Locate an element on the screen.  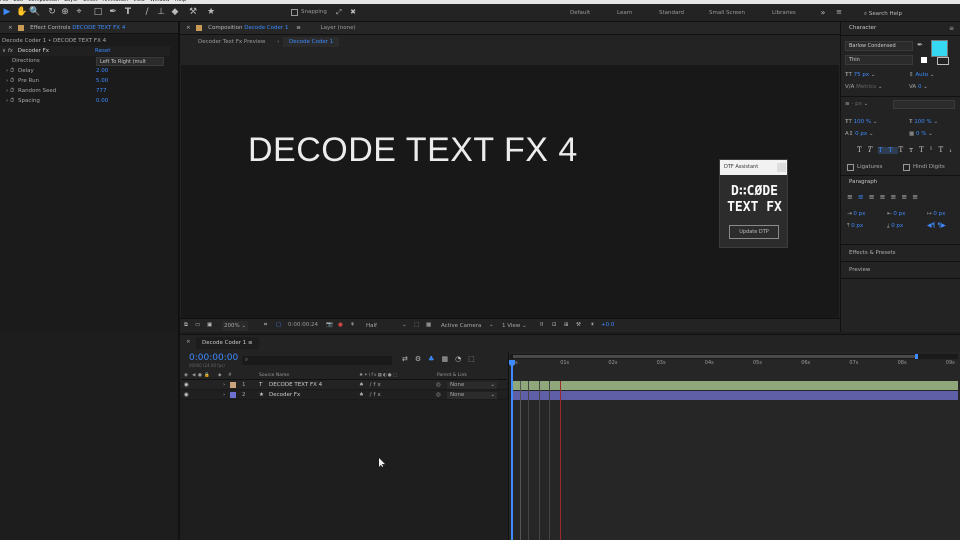
mask-icon: ▣ is located at coordinates (209, 325).